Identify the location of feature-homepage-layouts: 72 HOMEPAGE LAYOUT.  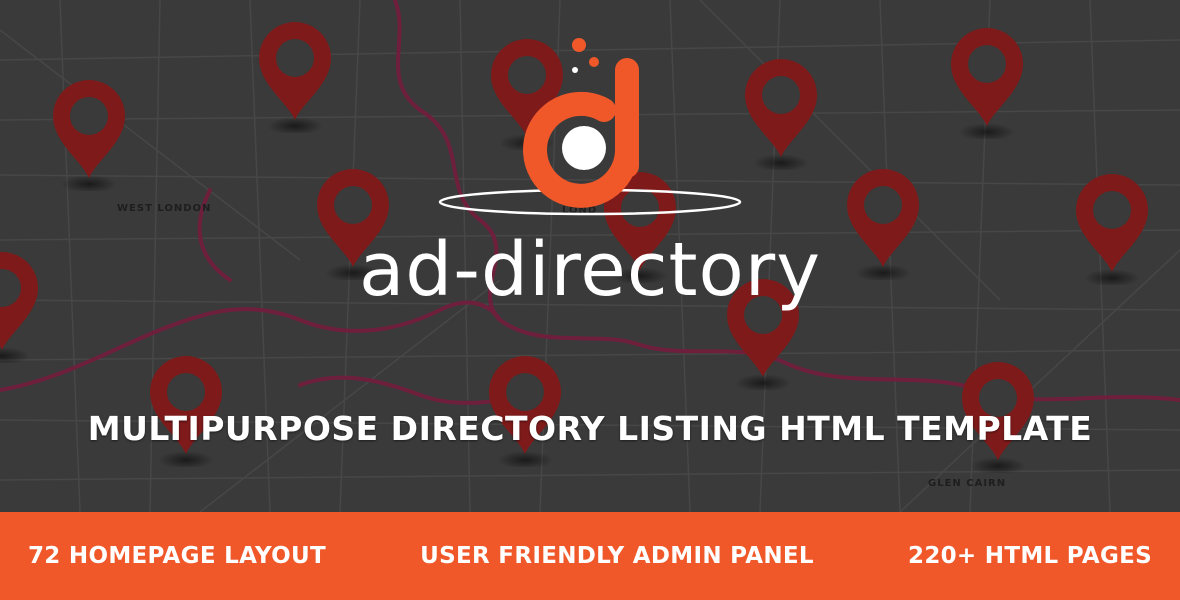
(177, 556).